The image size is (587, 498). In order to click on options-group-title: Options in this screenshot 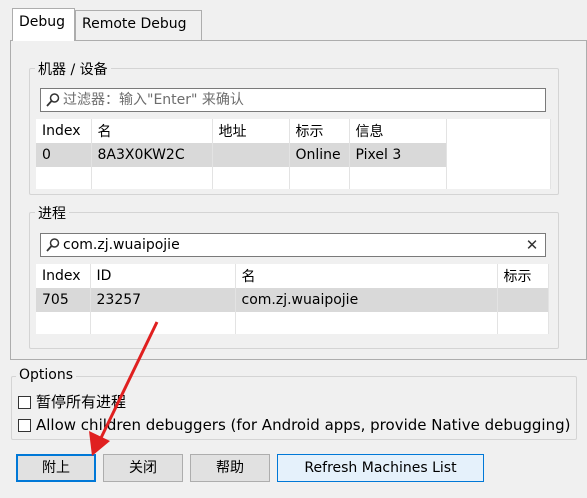, I will do `click(46, 375)`.